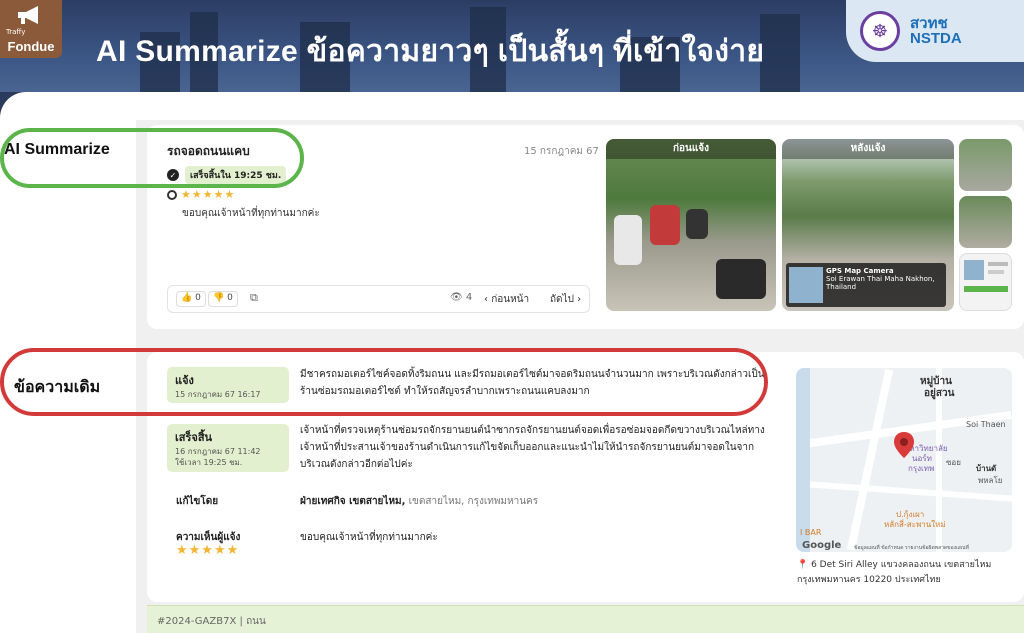  I want to click on user-rating-row: ★★★★★, so click(201, 194).